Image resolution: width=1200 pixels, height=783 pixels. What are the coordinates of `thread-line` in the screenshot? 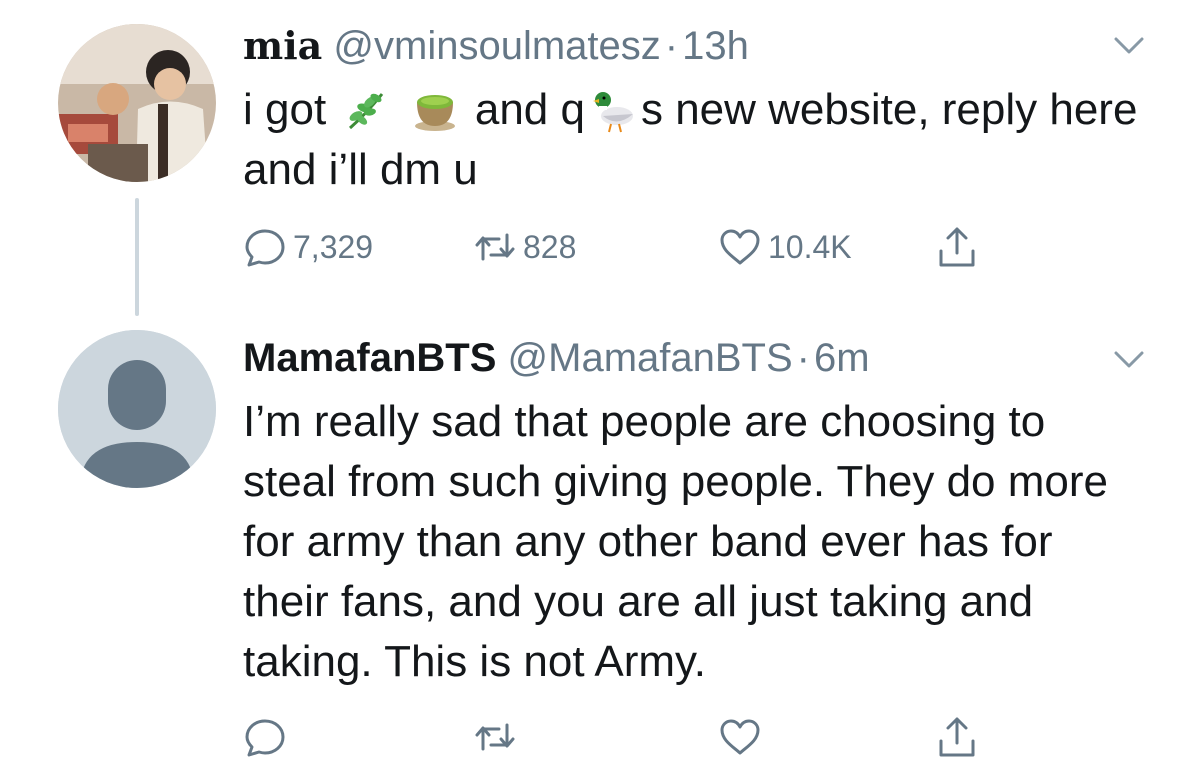 It's located at (137, 257).